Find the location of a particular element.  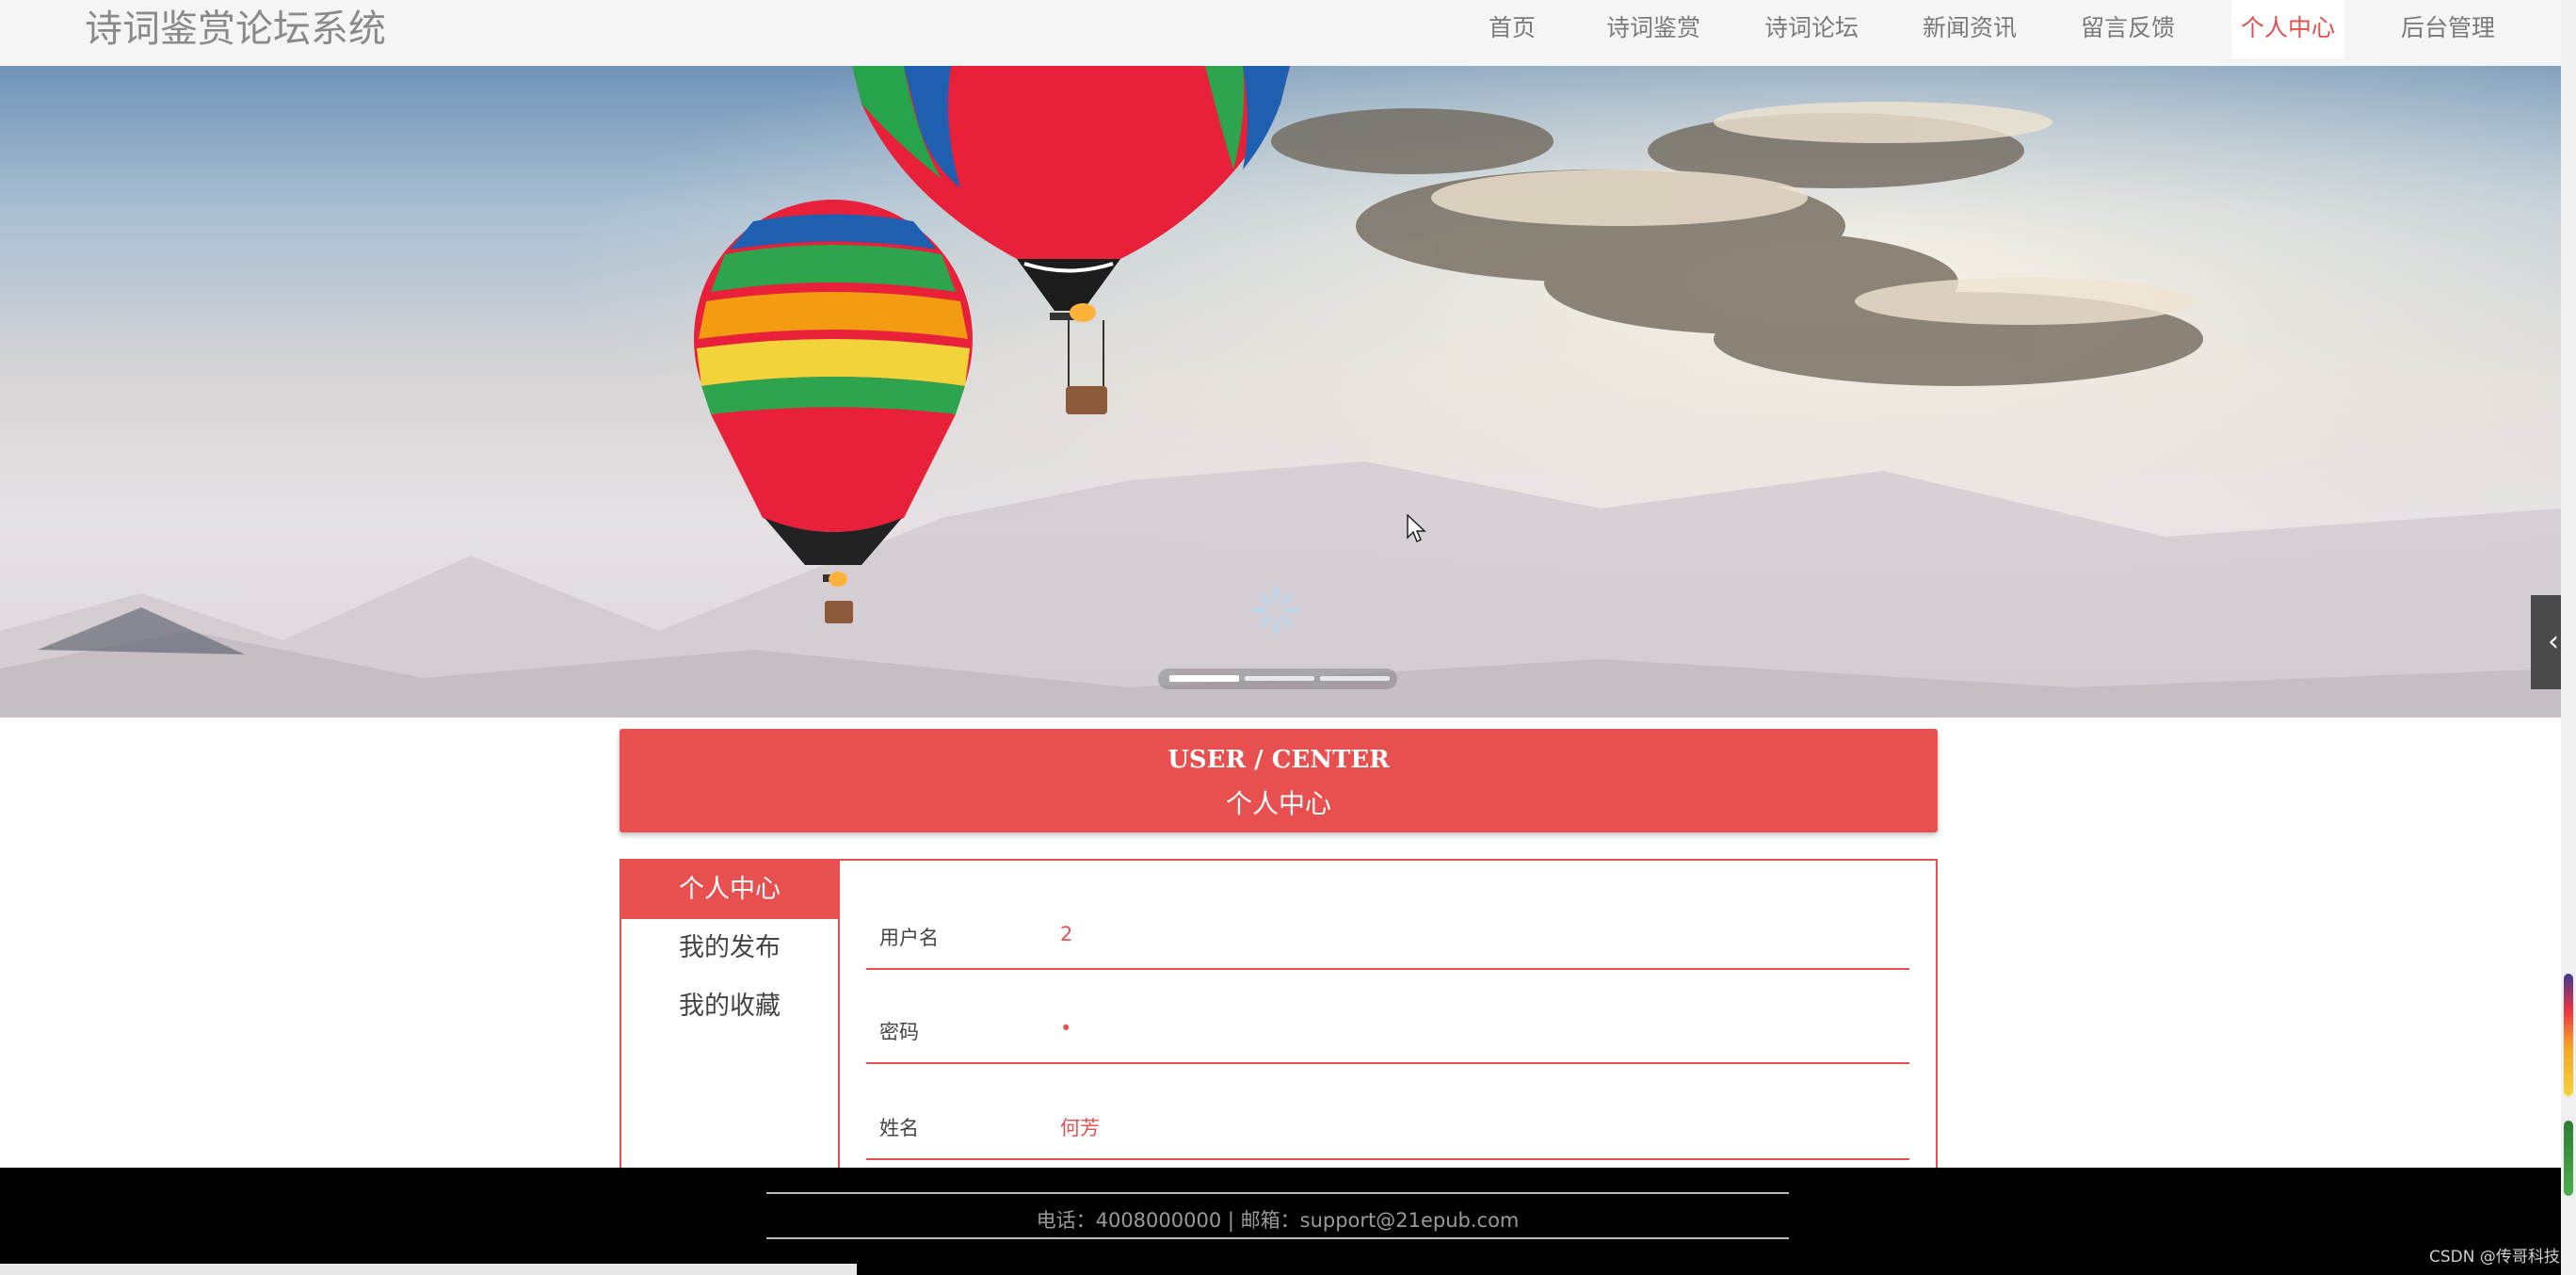

scrollbar-indicator is located at coordinates (2568, 1158).